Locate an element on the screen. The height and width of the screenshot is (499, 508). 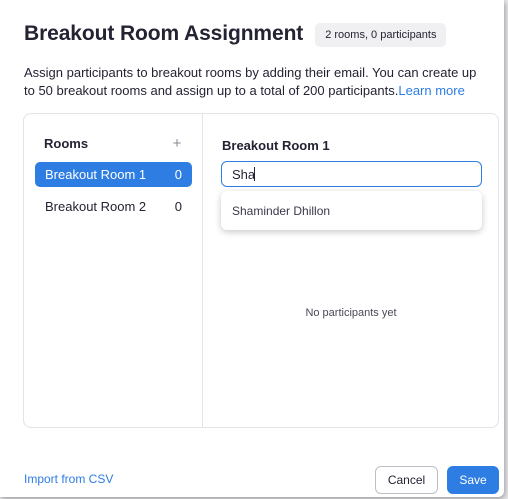
cancel-button: Cancel is located at coordinates (406, 480).